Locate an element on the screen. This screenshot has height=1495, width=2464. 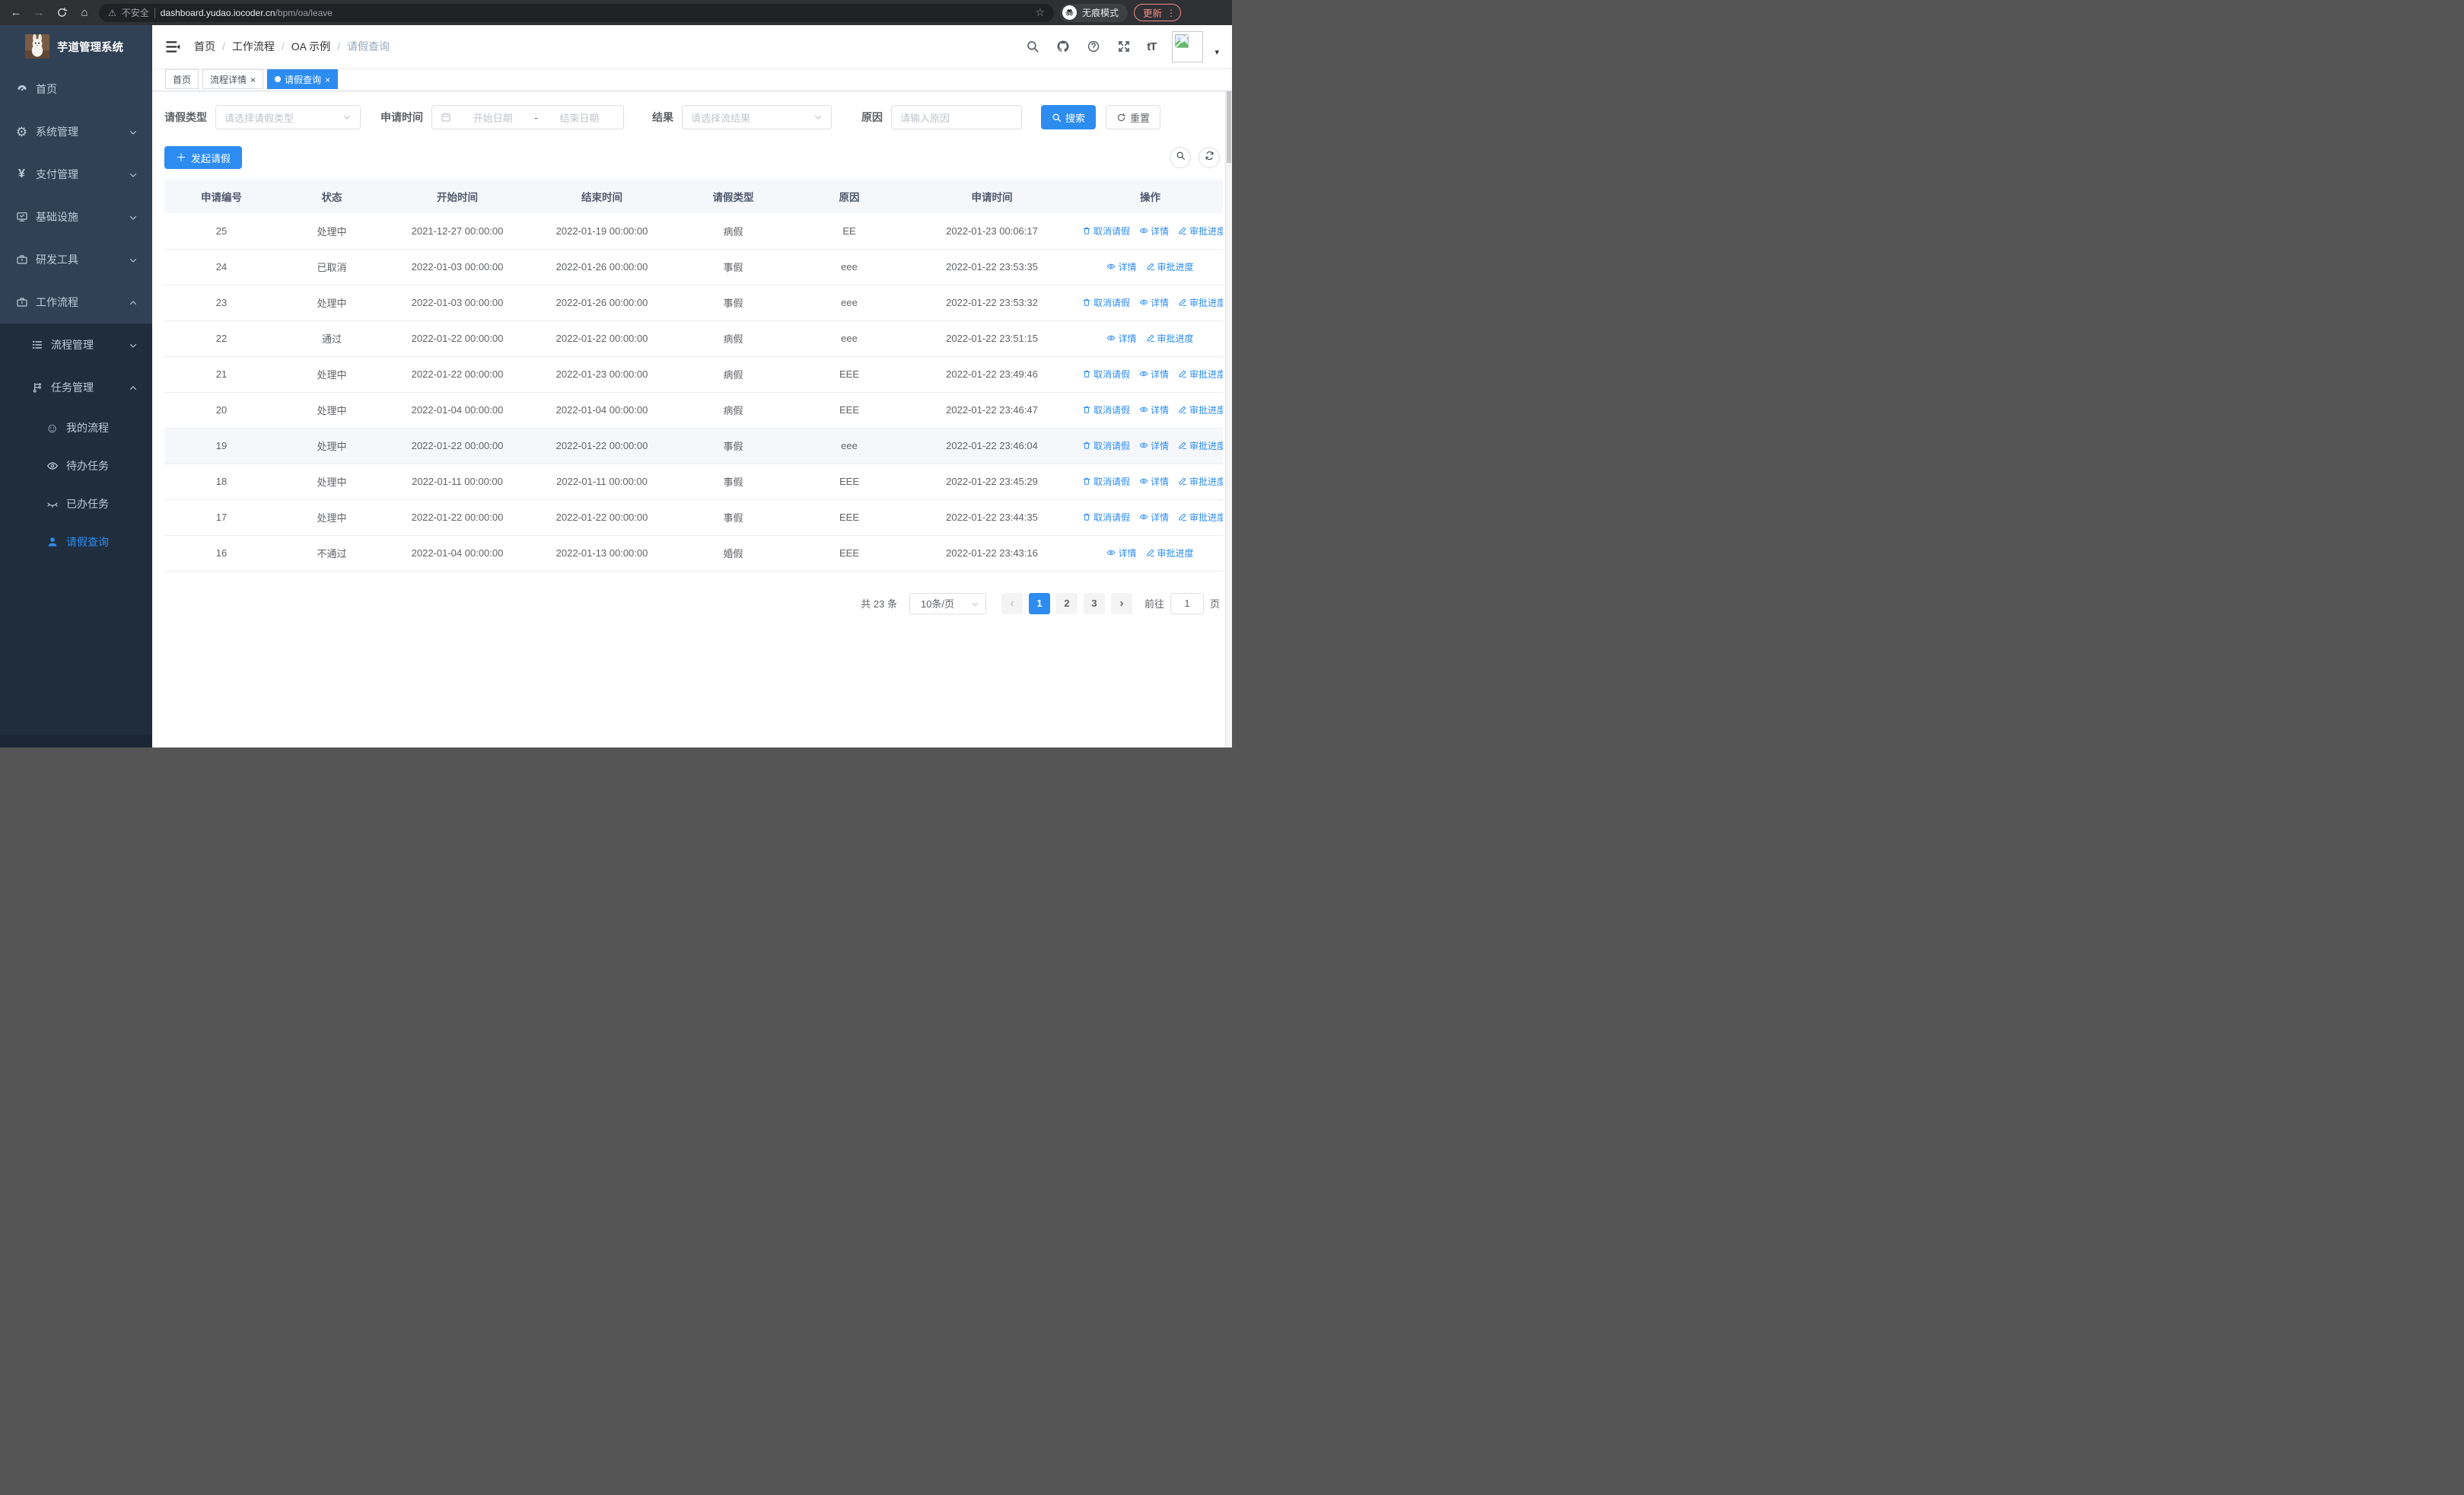
help-icon is located at coordinates (1093, 47).